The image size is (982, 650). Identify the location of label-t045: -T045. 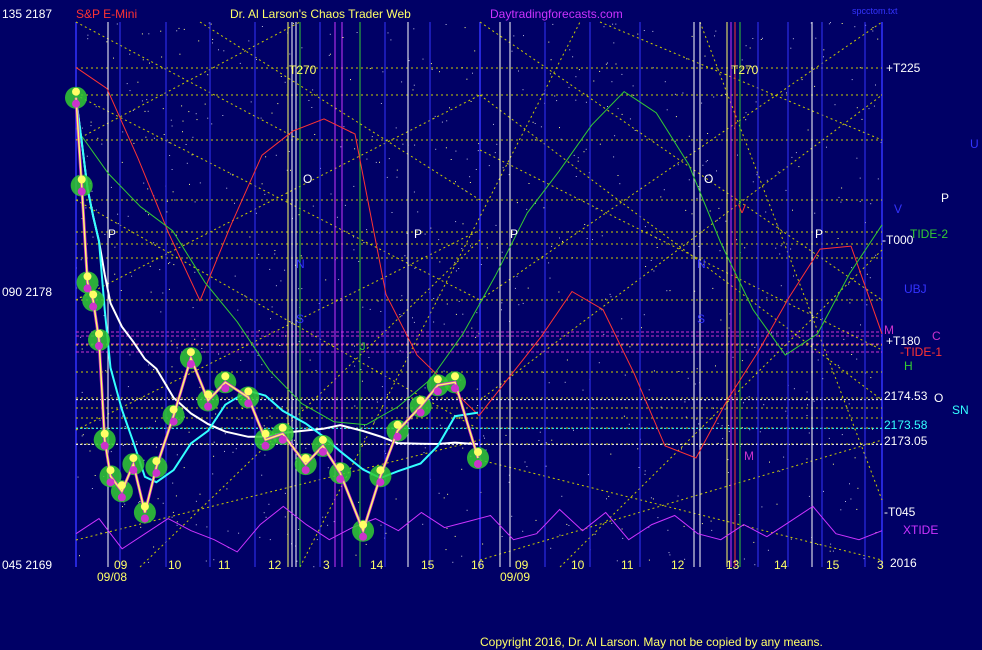
(900, 512).